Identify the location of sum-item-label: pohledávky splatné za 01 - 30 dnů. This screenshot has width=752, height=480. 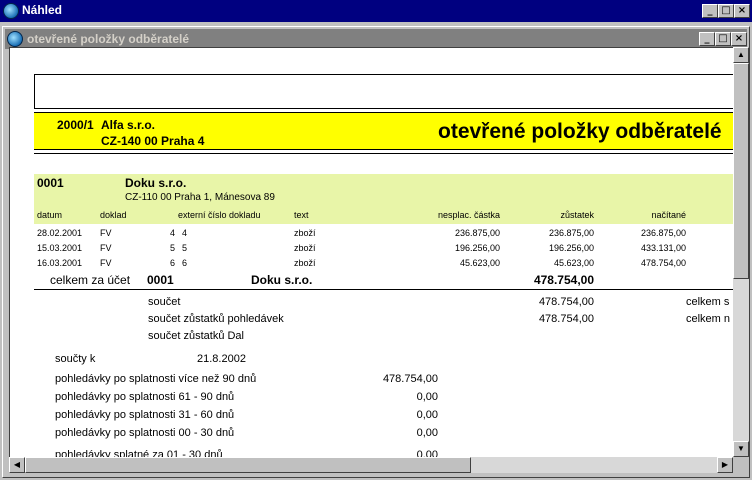
(139, 453).